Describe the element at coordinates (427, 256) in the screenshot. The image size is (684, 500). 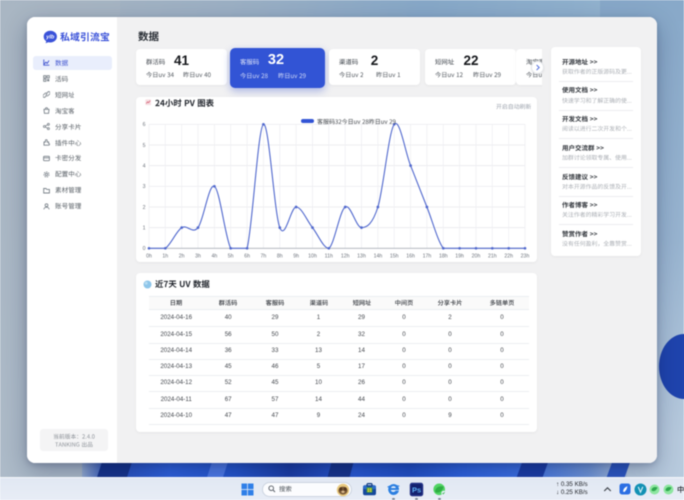
I see `svg-text: 17h` at that location.